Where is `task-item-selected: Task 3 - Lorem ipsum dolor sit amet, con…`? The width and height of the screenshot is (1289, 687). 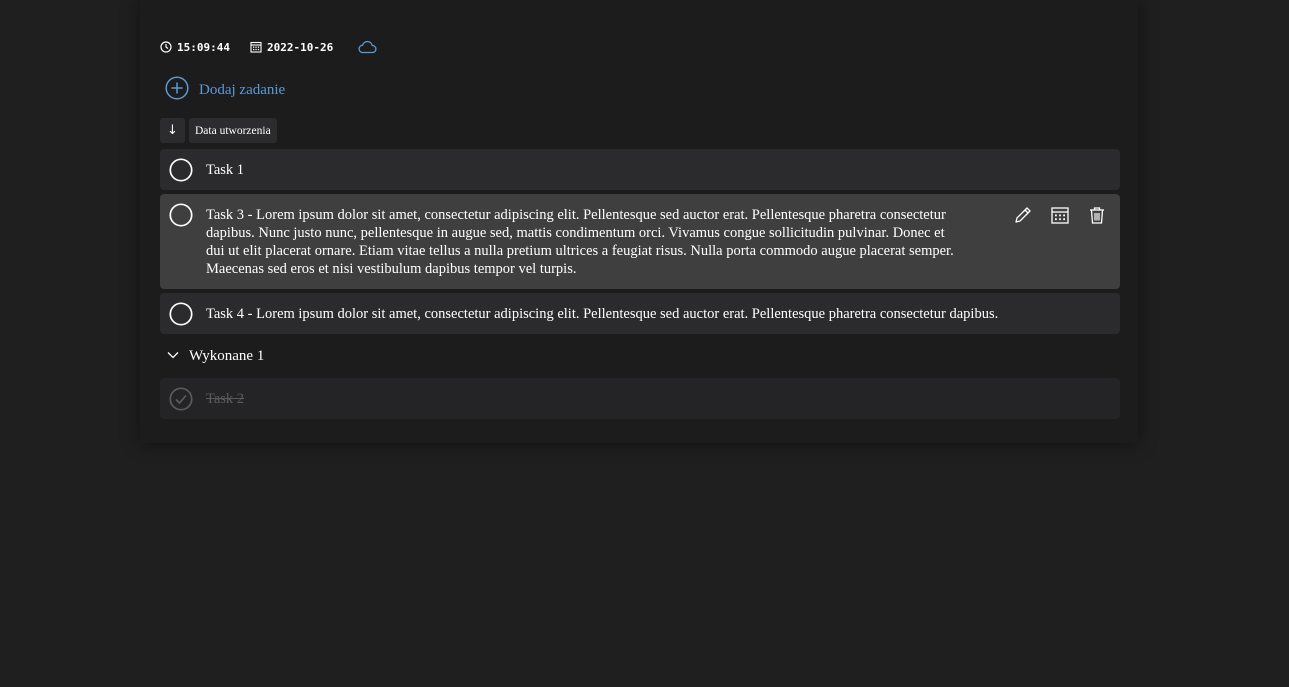 task-item-selected: Task 3 - Lorem ipsum dolor sit amet, con… is located at coordinates (640, 241).